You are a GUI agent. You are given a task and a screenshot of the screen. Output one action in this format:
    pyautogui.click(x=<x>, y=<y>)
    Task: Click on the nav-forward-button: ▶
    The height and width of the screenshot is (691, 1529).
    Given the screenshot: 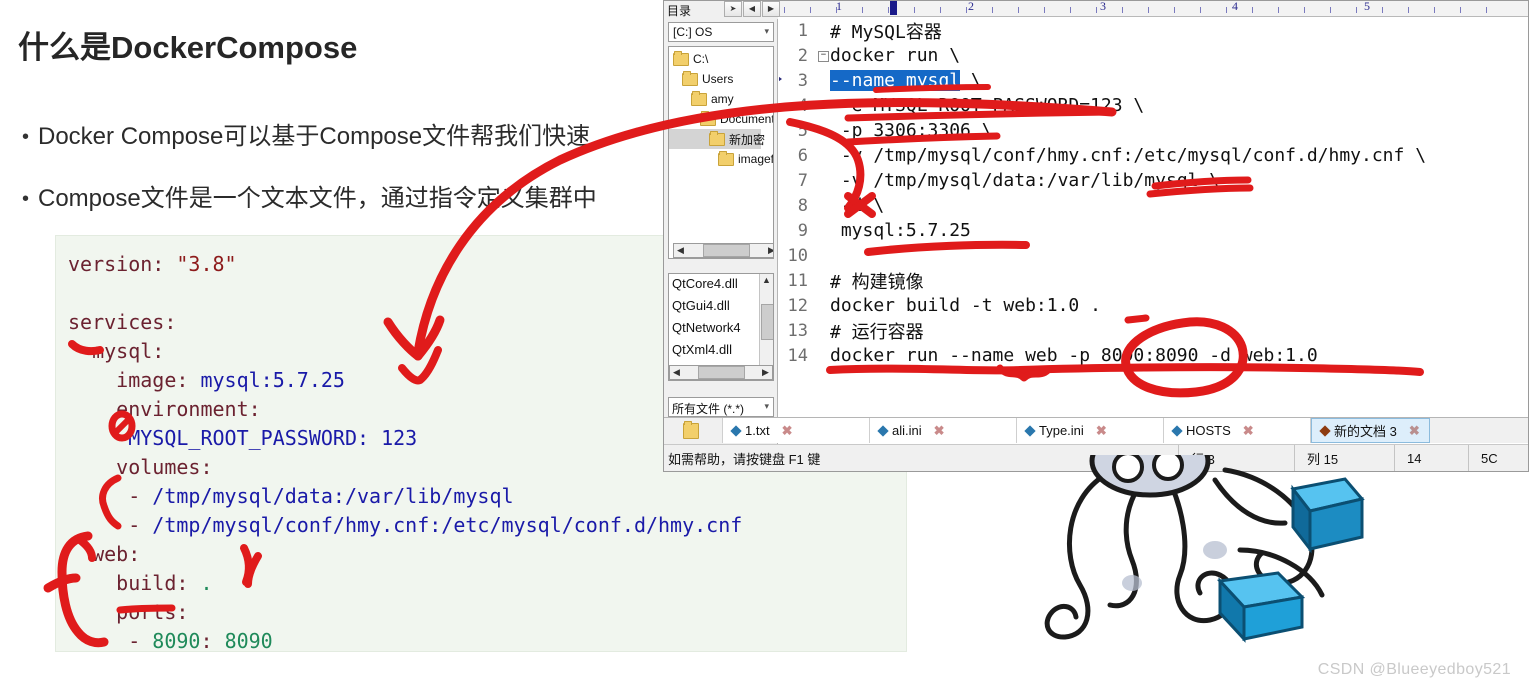 What is the action you would take?
    pyautogui.click(x=771, y=9)
    